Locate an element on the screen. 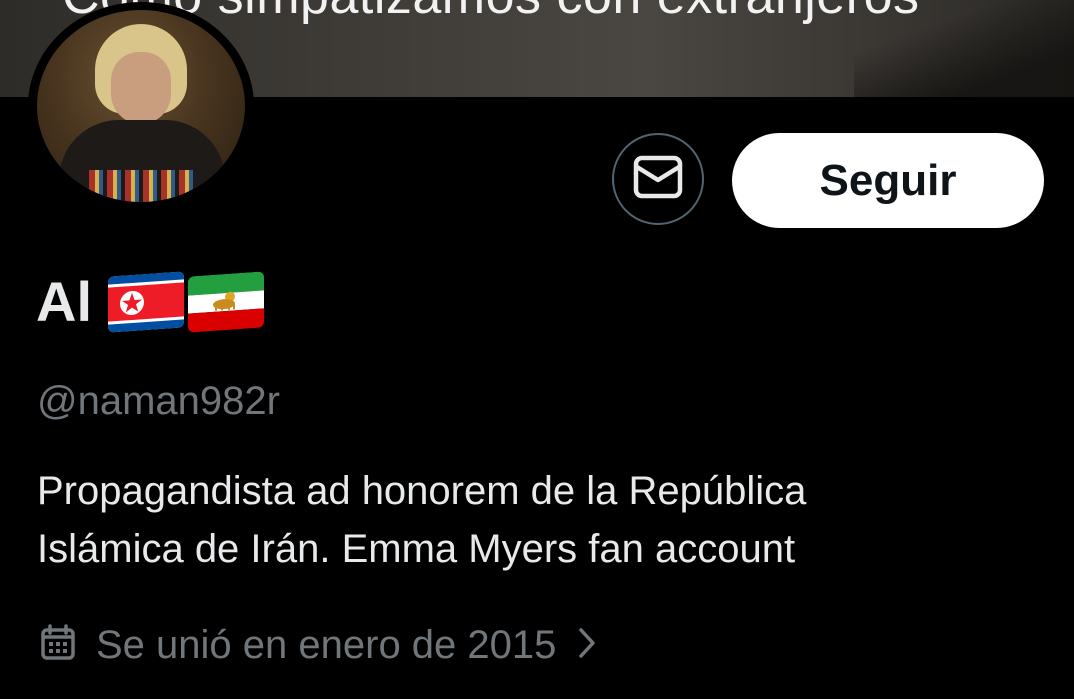 This screenshot has width=1074, height=699. message-button is located at coordinates (658, 179).